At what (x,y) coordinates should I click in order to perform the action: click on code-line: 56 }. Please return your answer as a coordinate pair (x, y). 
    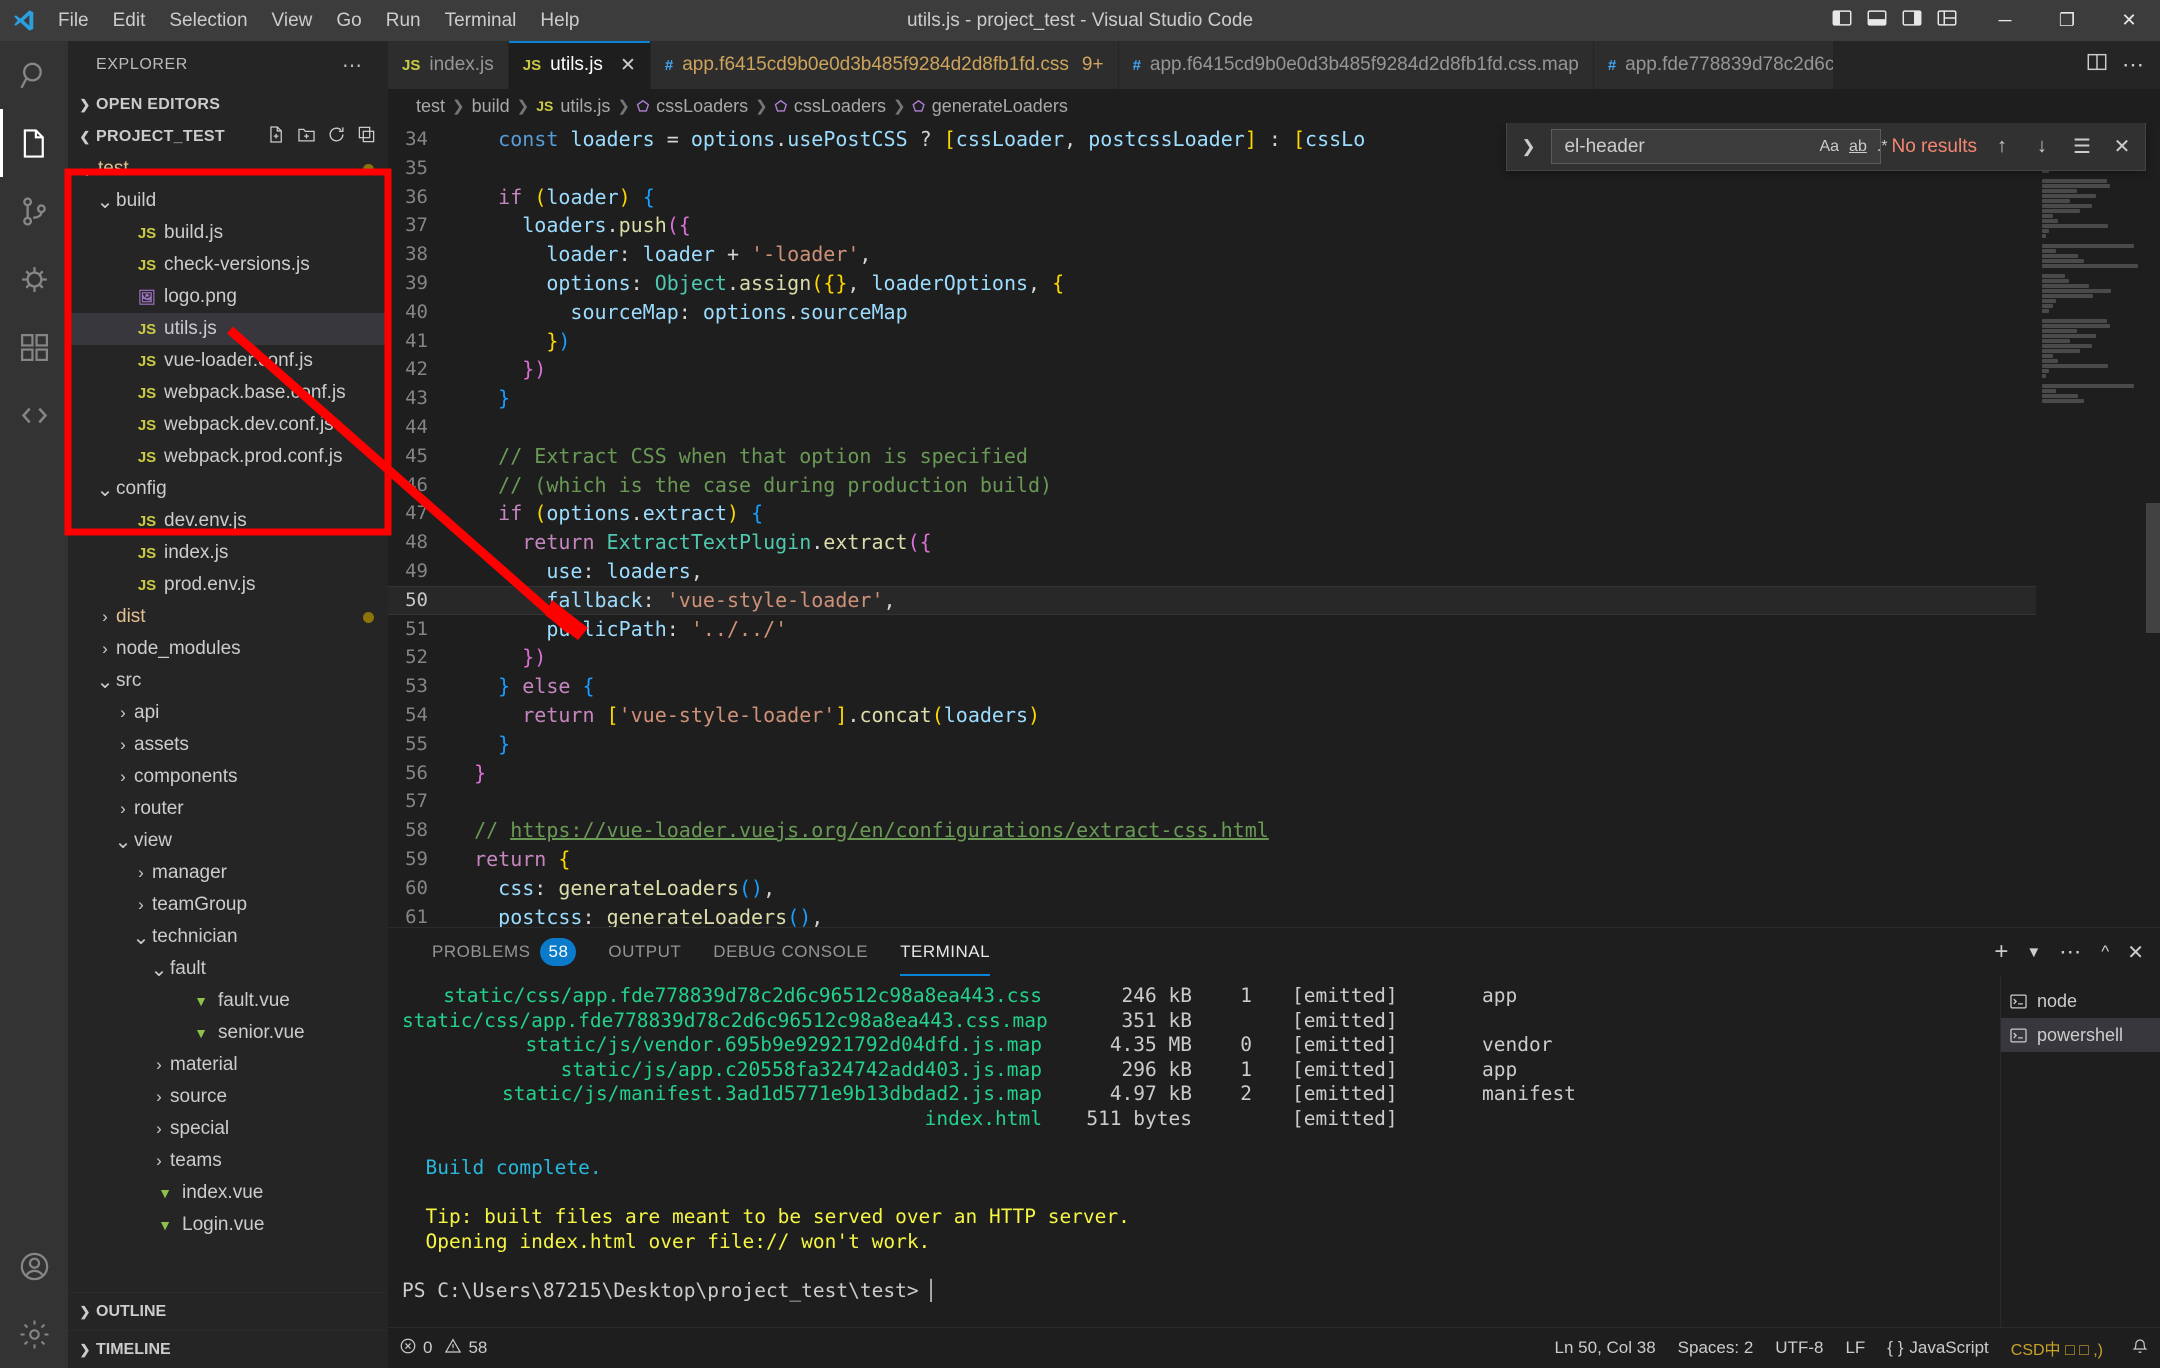
    Looking at the image, I should click on (1212, 773).